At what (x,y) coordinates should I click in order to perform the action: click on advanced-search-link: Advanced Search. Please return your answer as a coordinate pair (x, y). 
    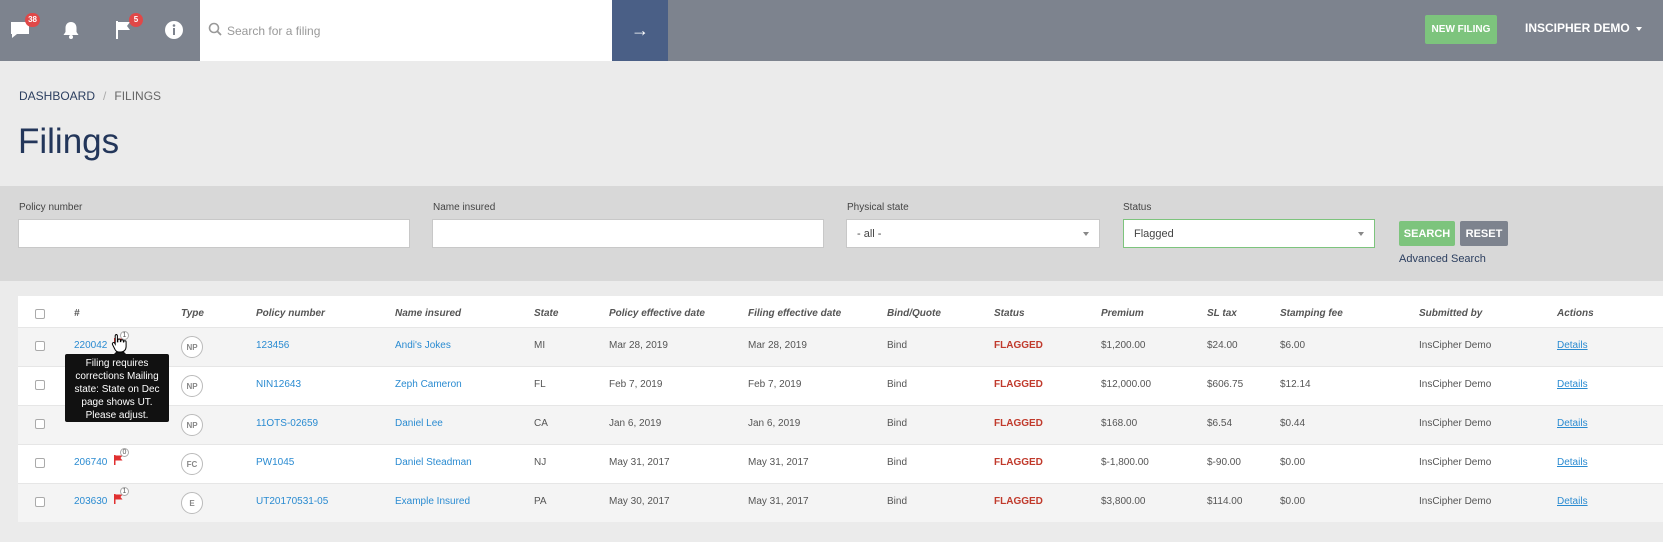
    Looking at the image, I should click on (1442, 259).